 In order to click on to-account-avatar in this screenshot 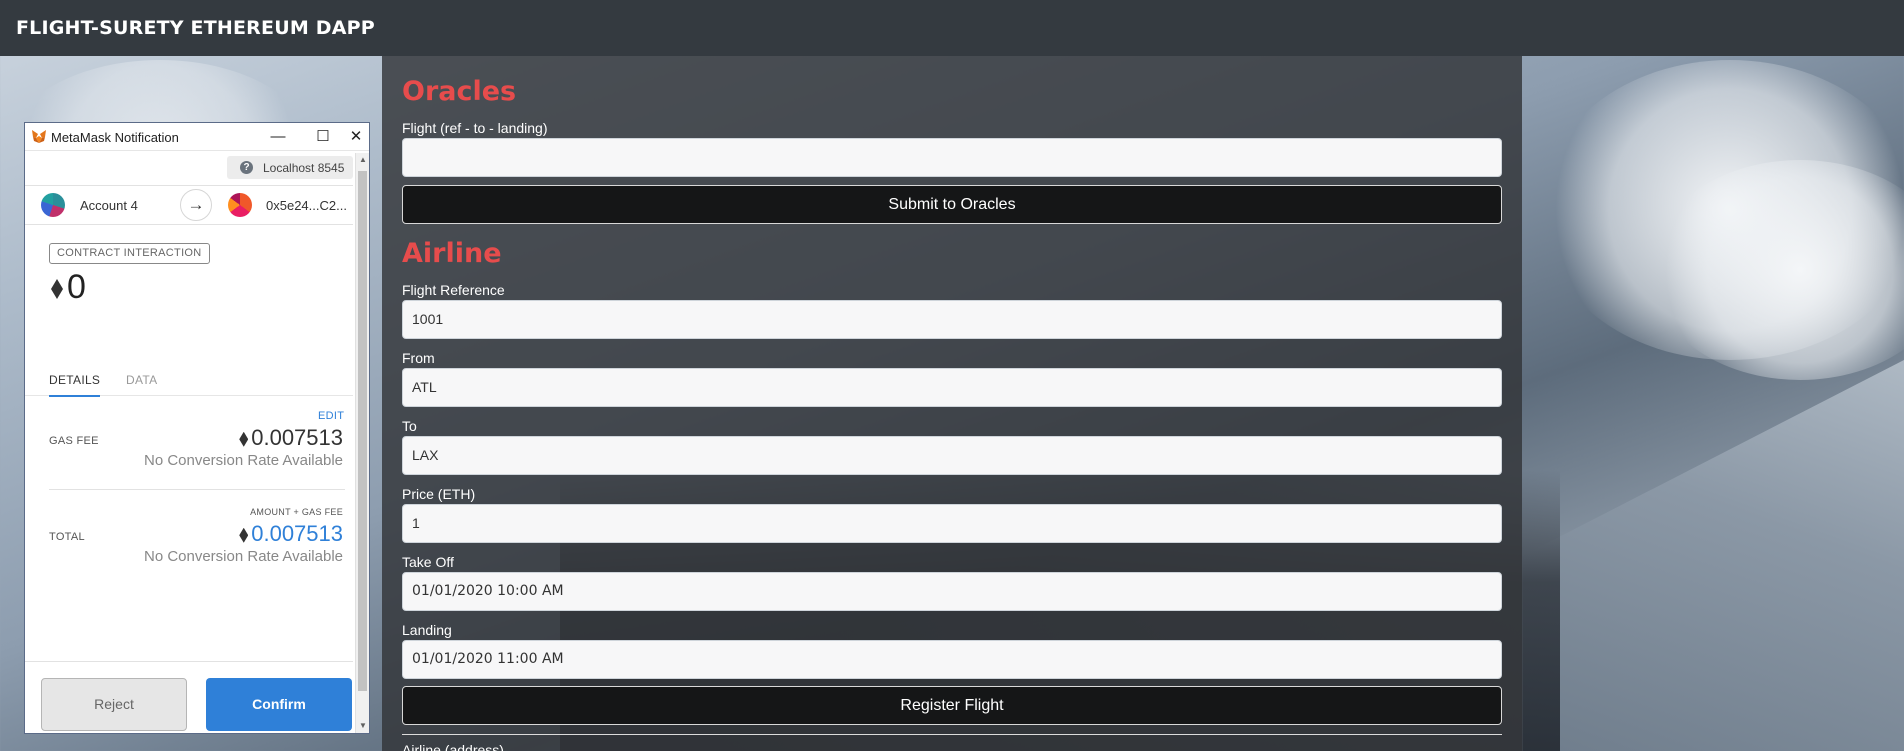, I will do `click(240, 205)`.